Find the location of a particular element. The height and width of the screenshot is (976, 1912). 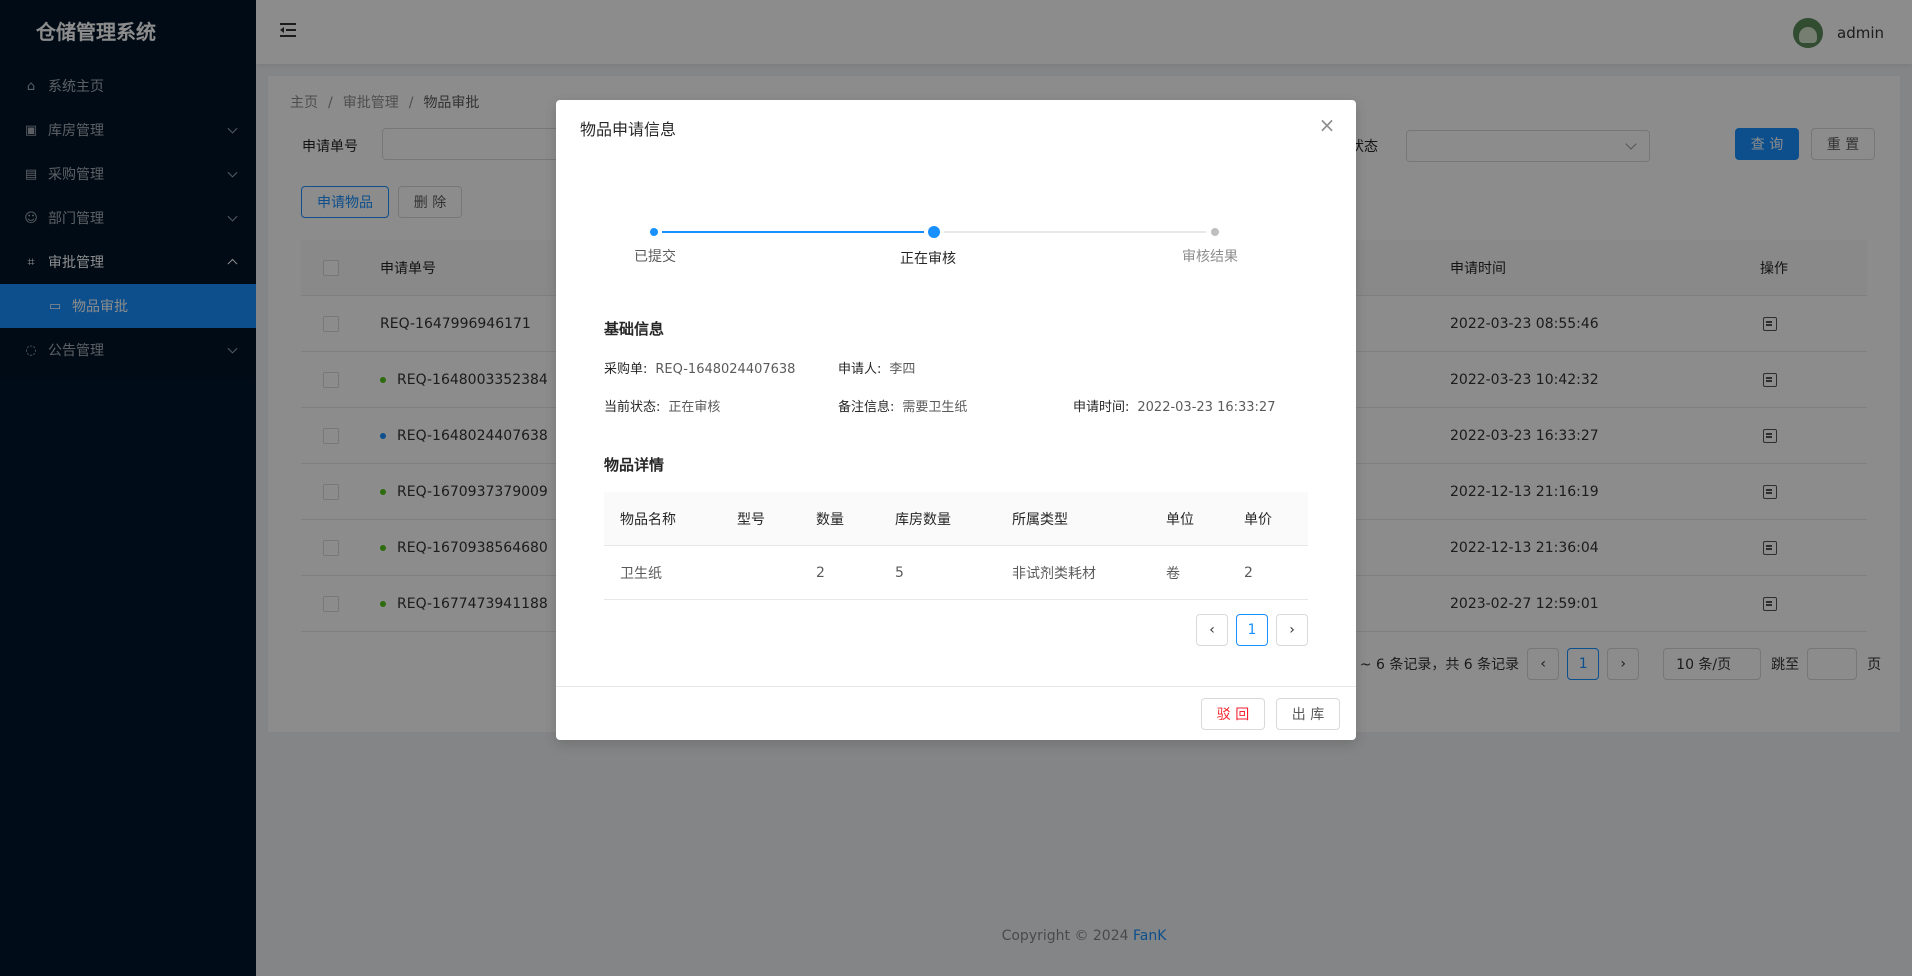

item-type: 非试剂类耗材 is located at coordinates (1054, 574).